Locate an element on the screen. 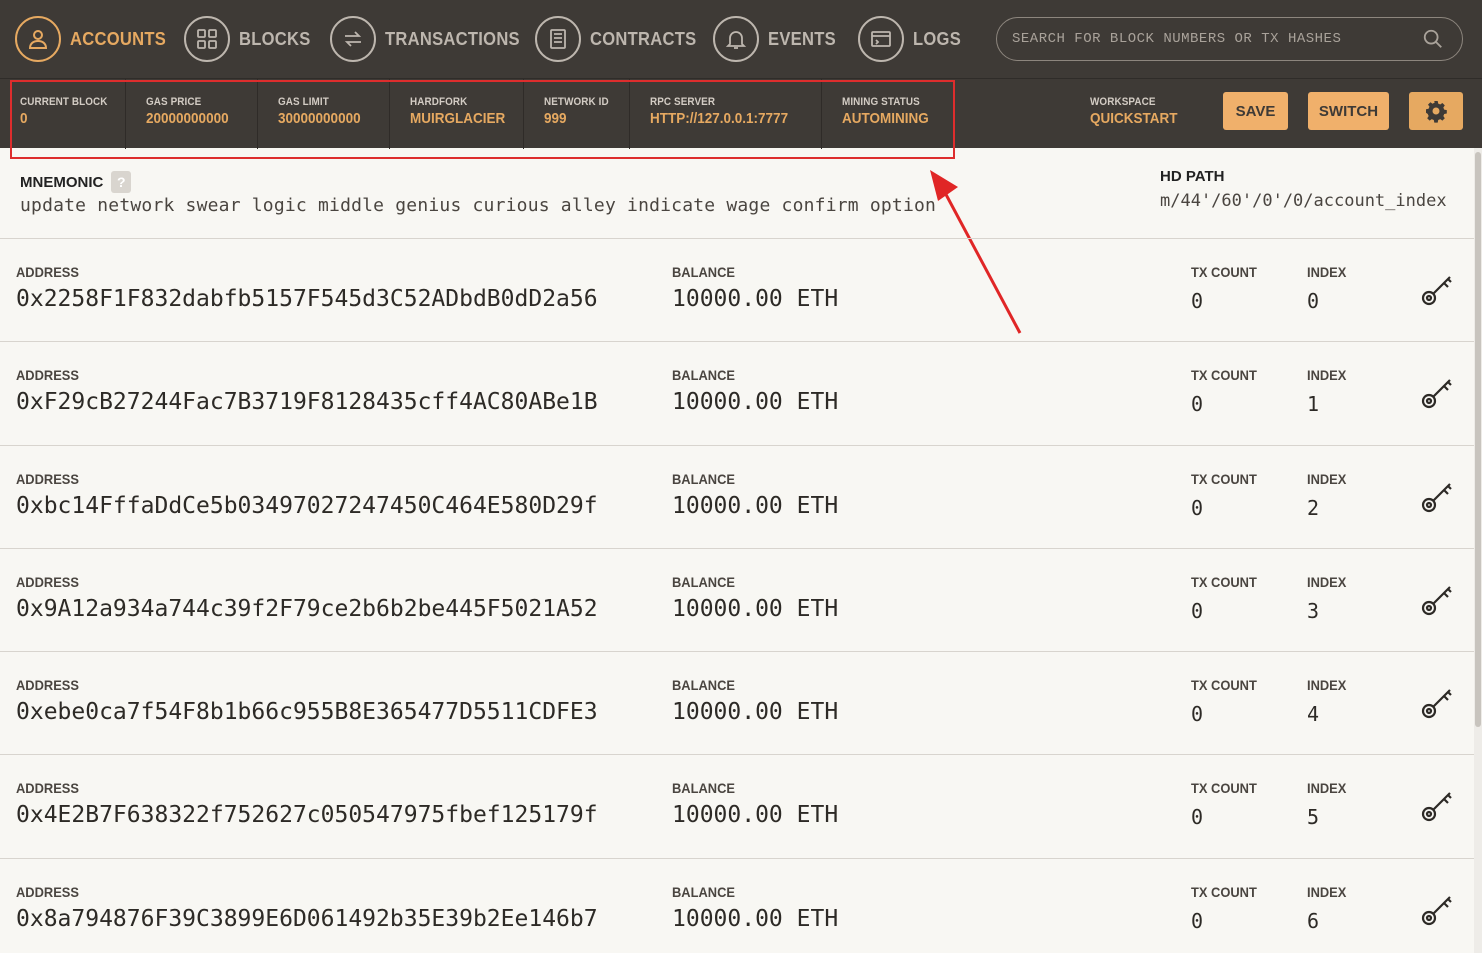  mining-status-stat: MINING STATUS AUTOMINING is located at coordinates (890, 114).